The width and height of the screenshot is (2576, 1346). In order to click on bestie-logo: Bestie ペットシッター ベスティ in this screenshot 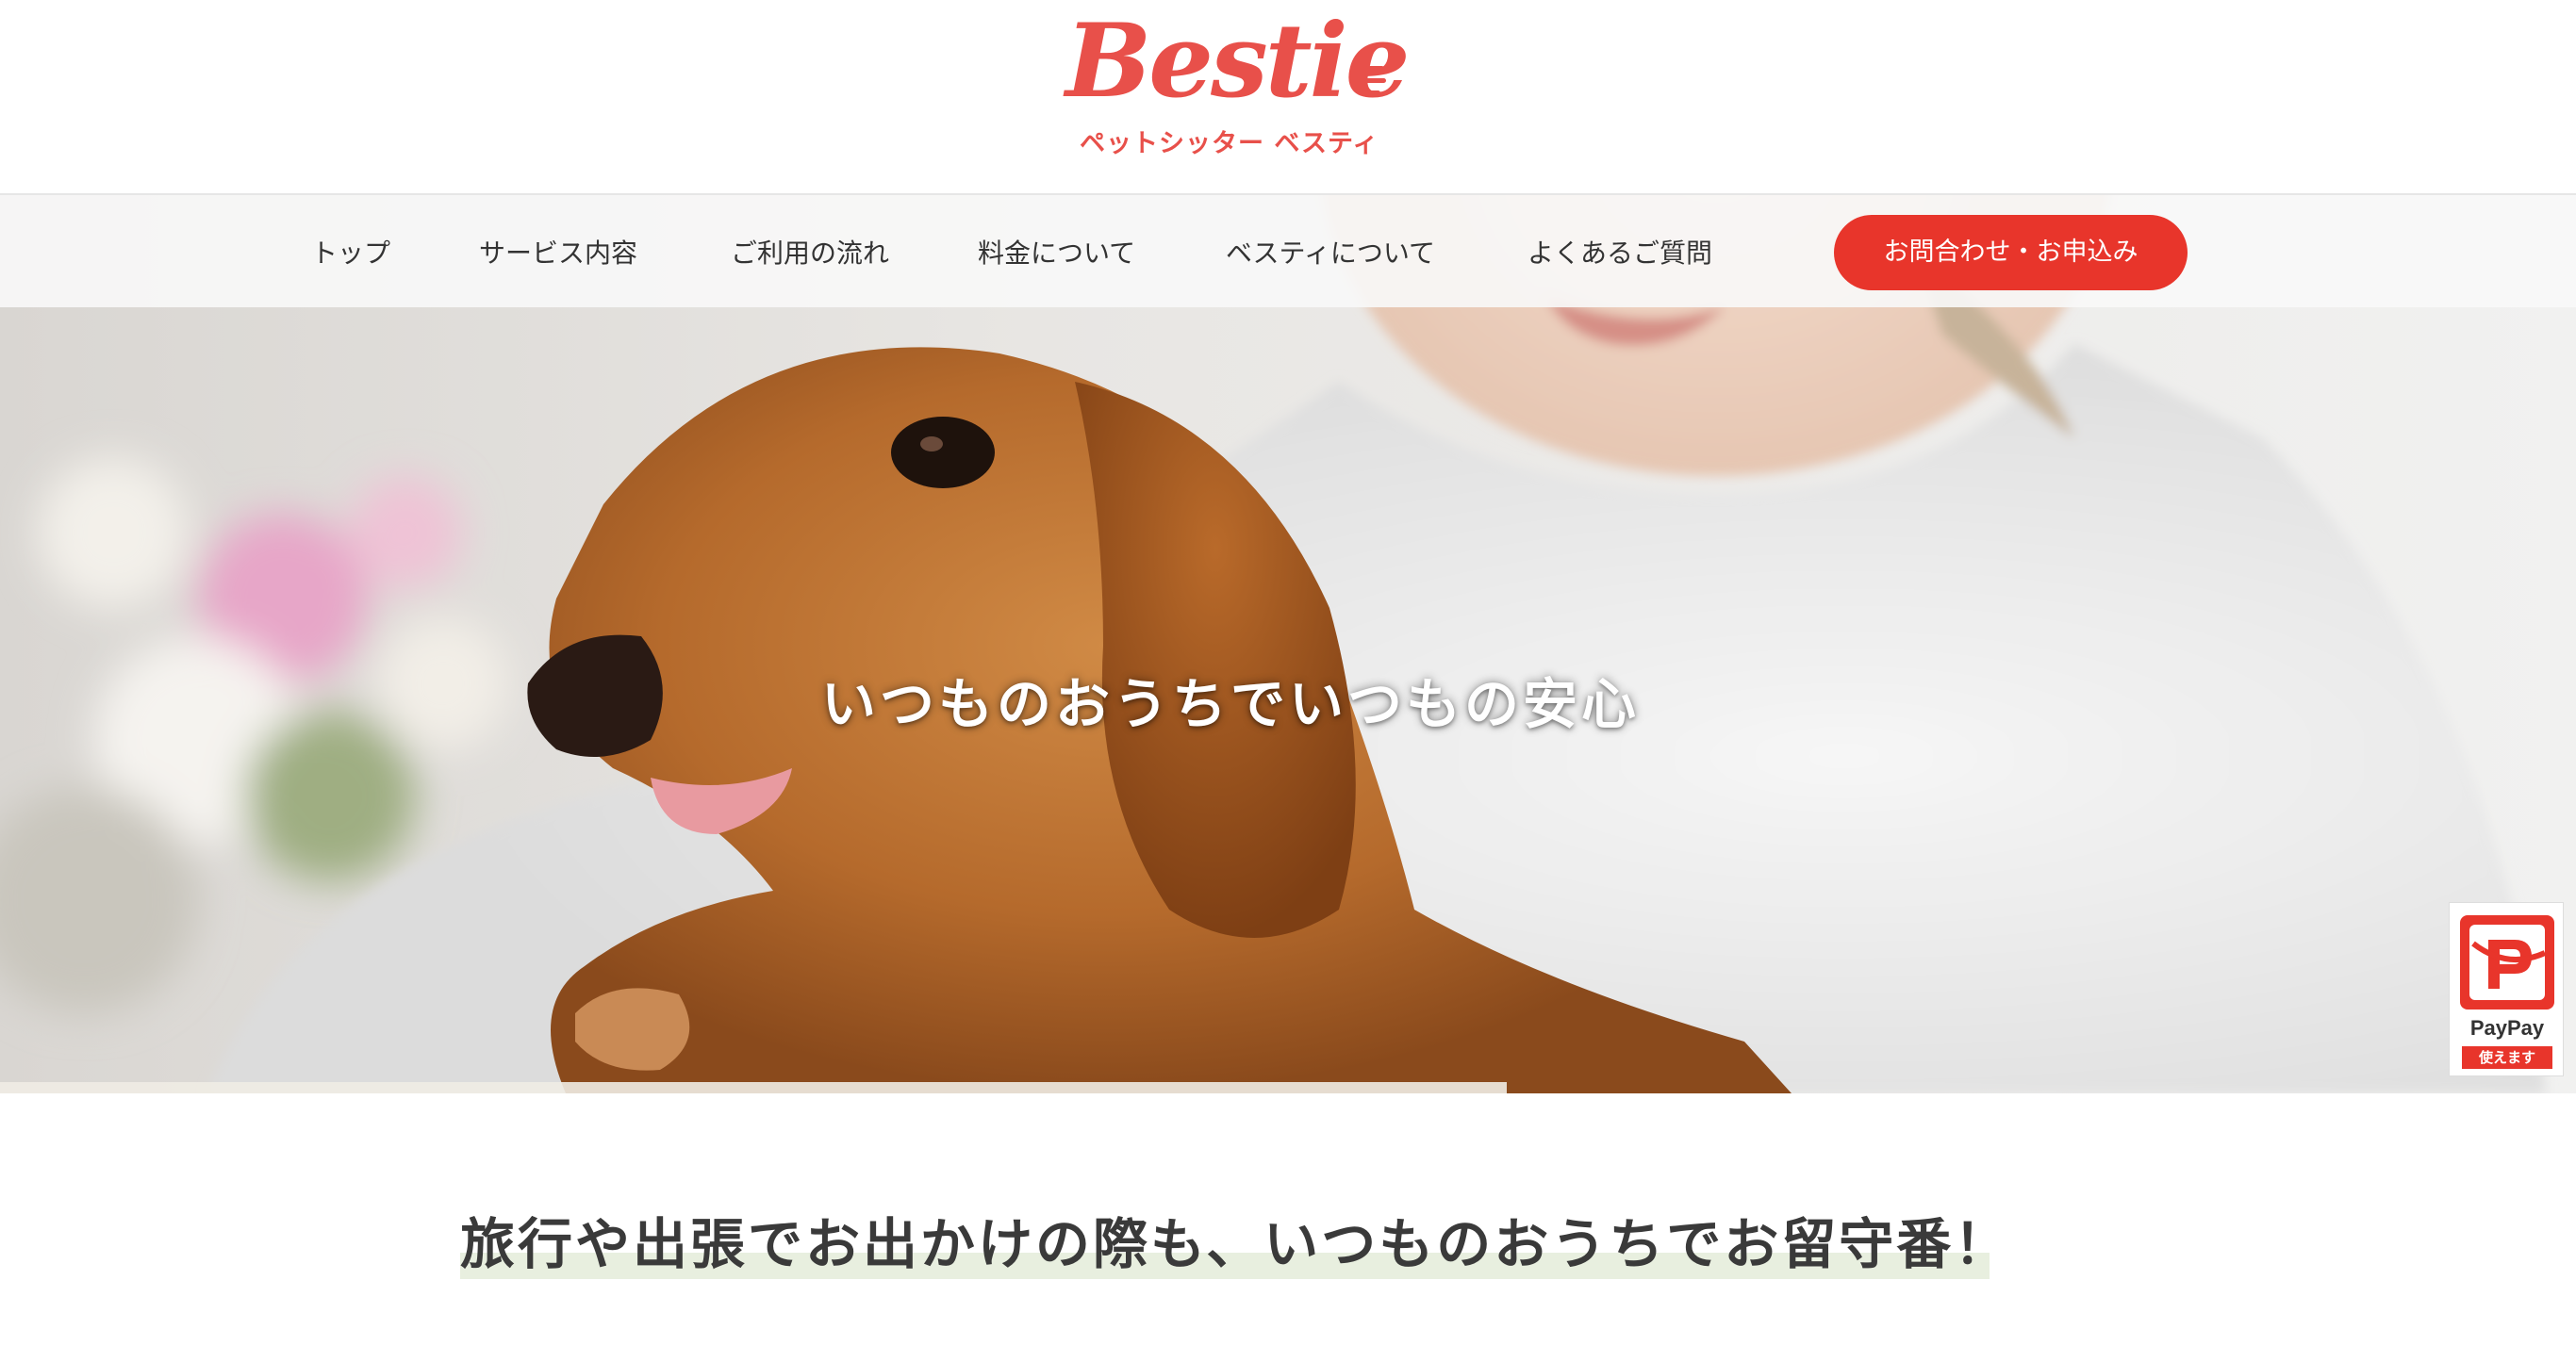, I will do `click(1237, 84)`.